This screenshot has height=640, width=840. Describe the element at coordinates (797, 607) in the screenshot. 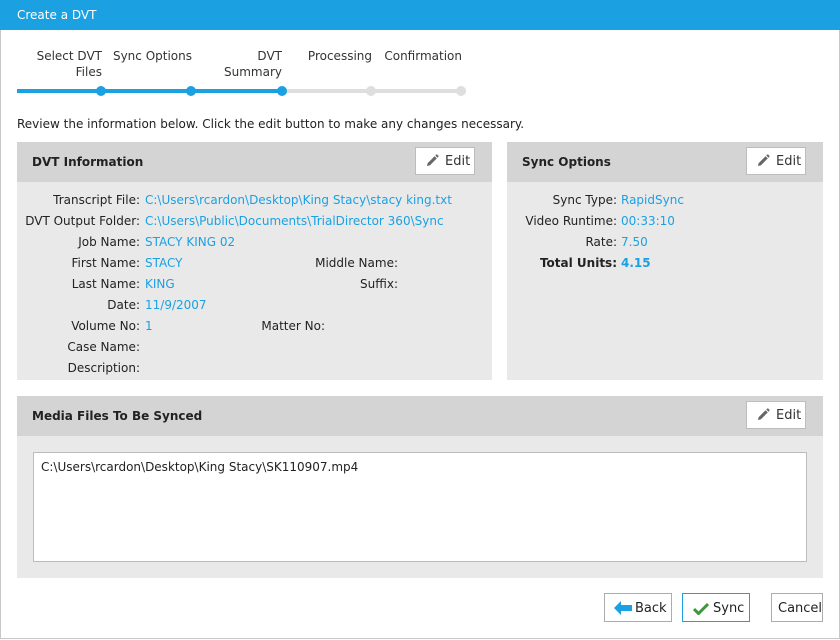

I see `cancel-button: Cancel` at that location.